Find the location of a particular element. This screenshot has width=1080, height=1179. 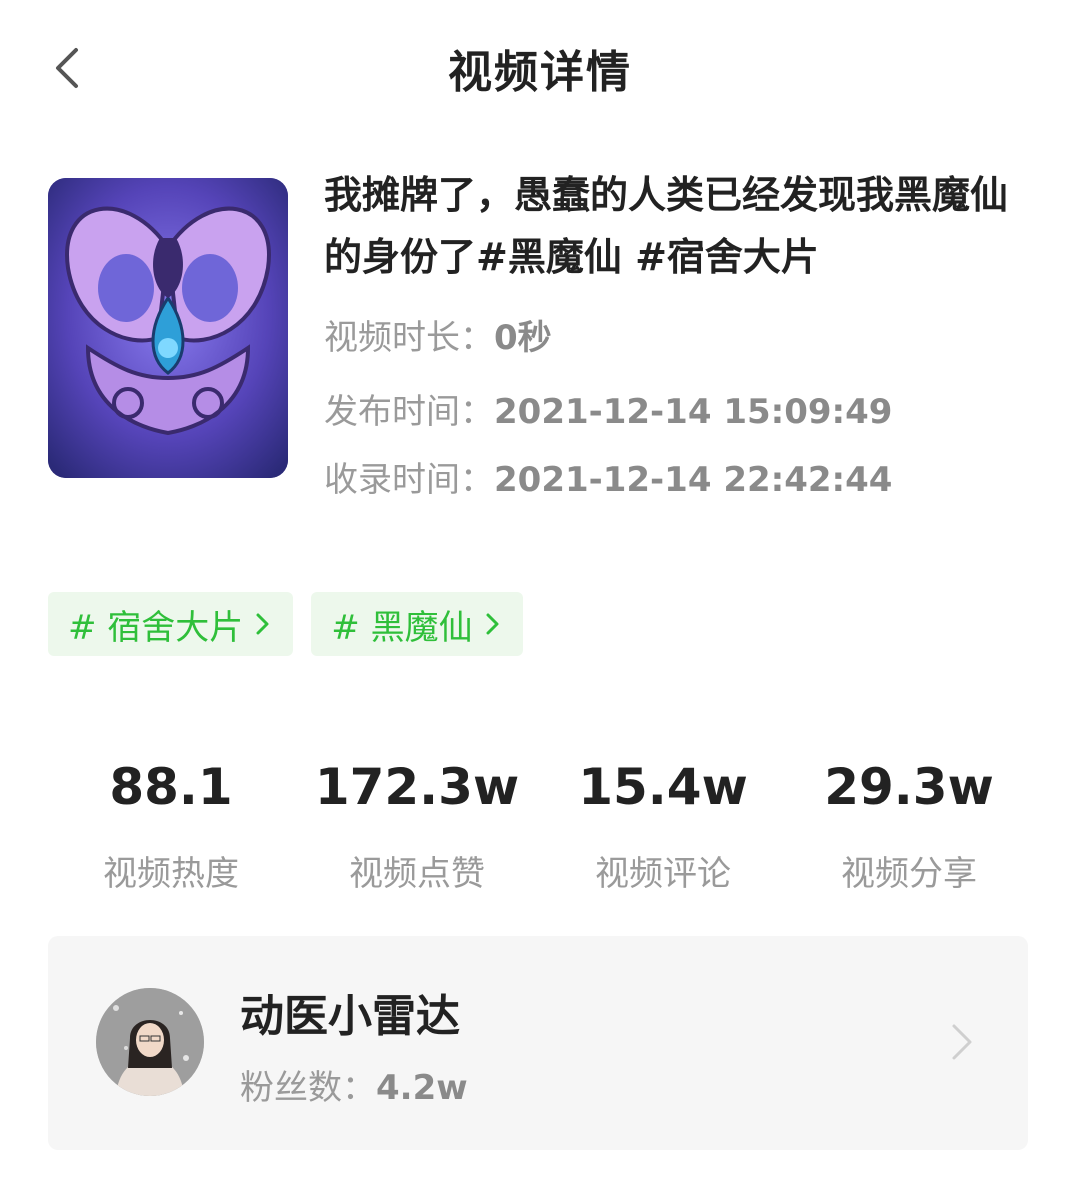

publish-time-value: 2021-12-14 15:09:49 is located at coordinates (693, 412).